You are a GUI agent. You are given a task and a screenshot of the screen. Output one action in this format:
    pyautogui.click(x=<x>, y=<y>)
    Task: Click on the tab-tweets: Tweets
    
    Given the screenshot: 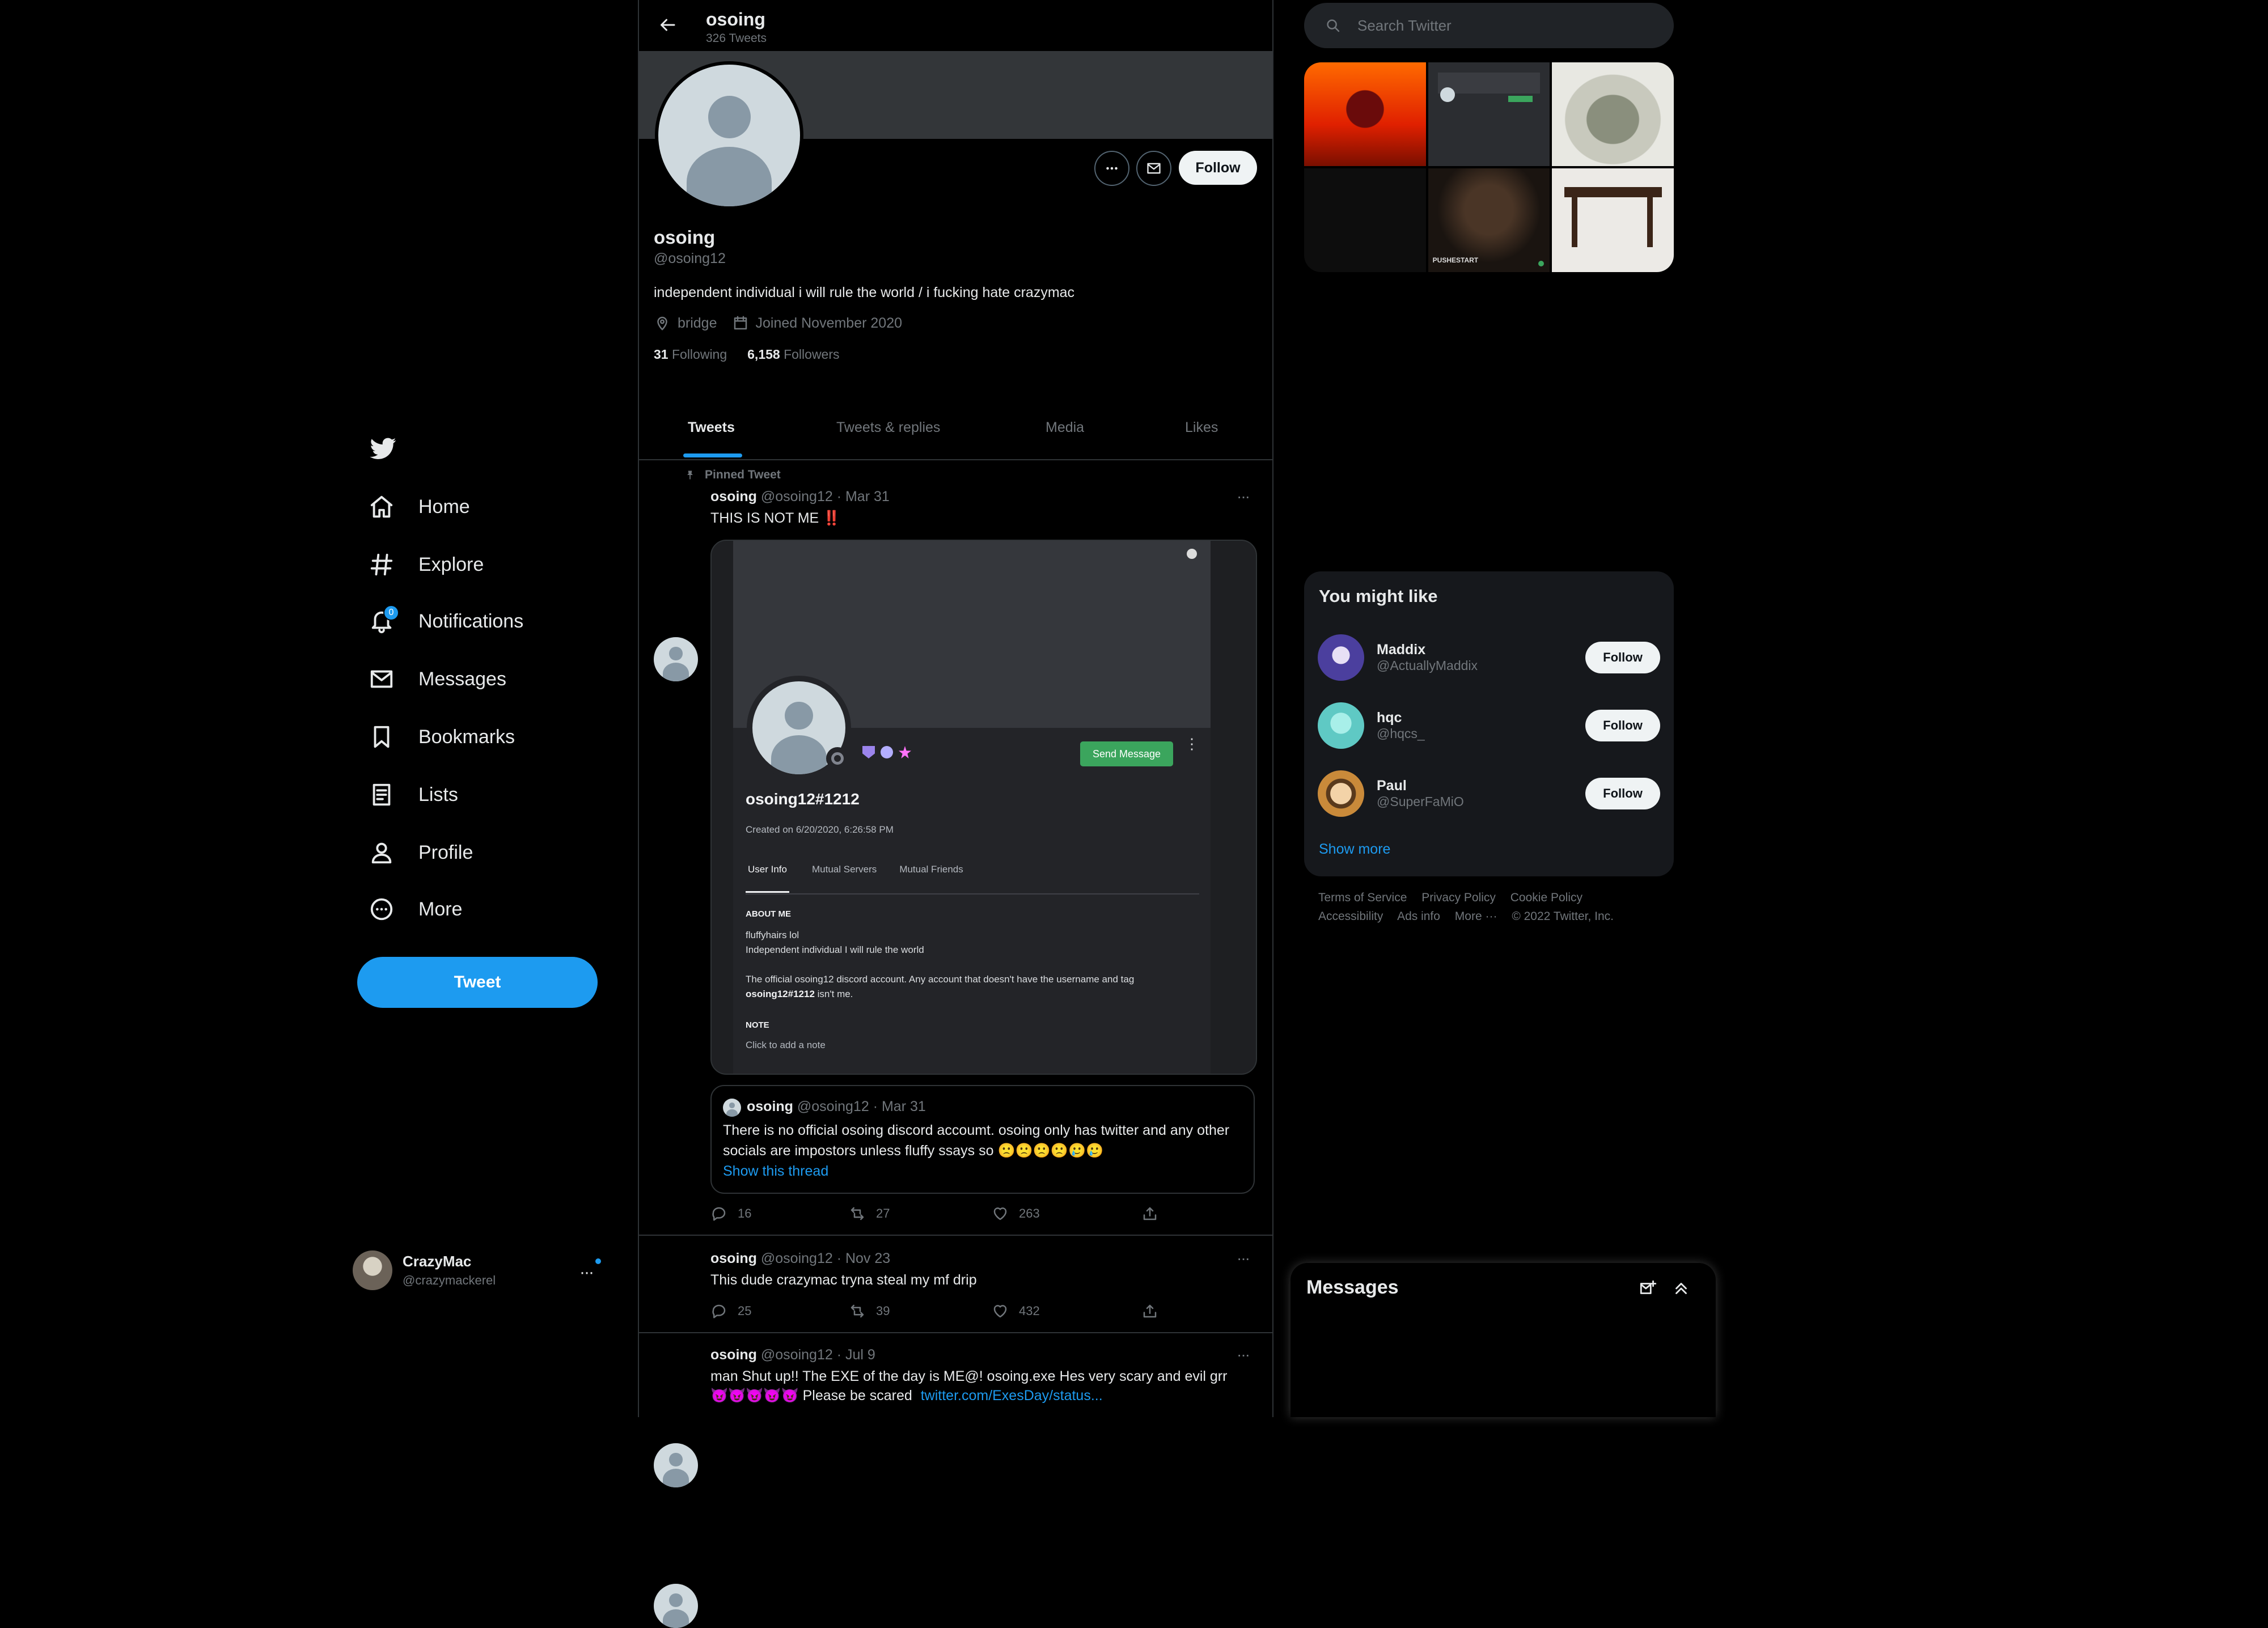 What is the action you would take?
    pyautogui.click(x=711, y=428)
    